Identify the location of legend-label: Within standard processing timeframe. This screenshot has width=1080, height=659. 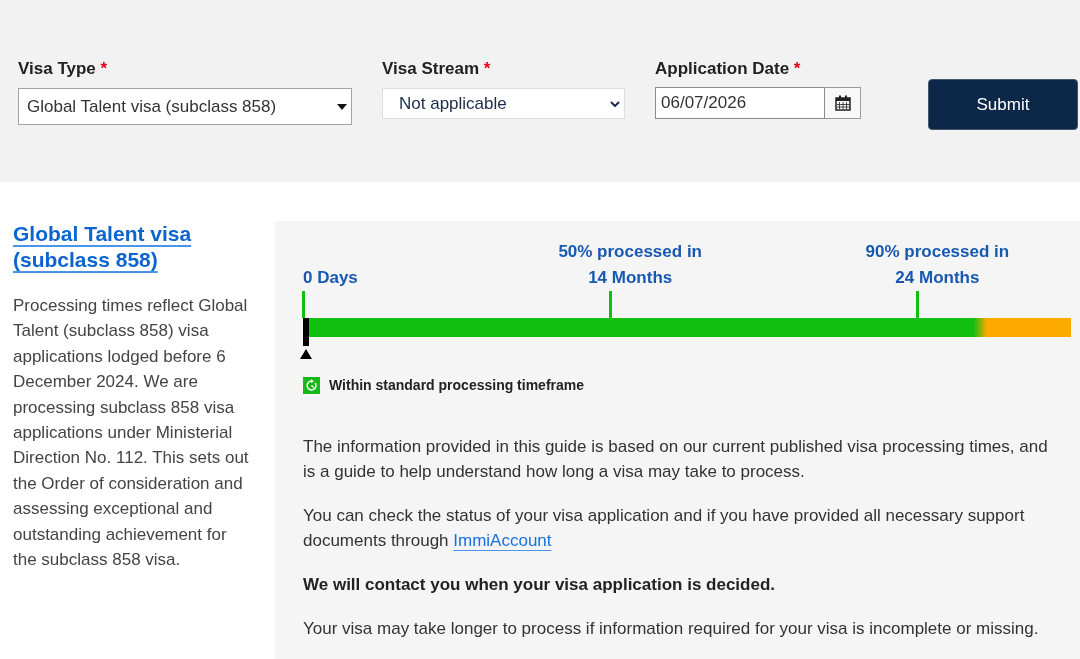
(457, 385).